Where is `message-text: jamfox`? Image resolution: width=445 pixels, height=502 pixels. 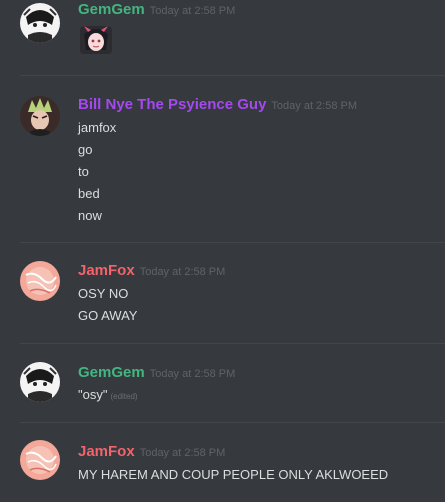 message-text: jamfox is located at coordinates (97, 127).